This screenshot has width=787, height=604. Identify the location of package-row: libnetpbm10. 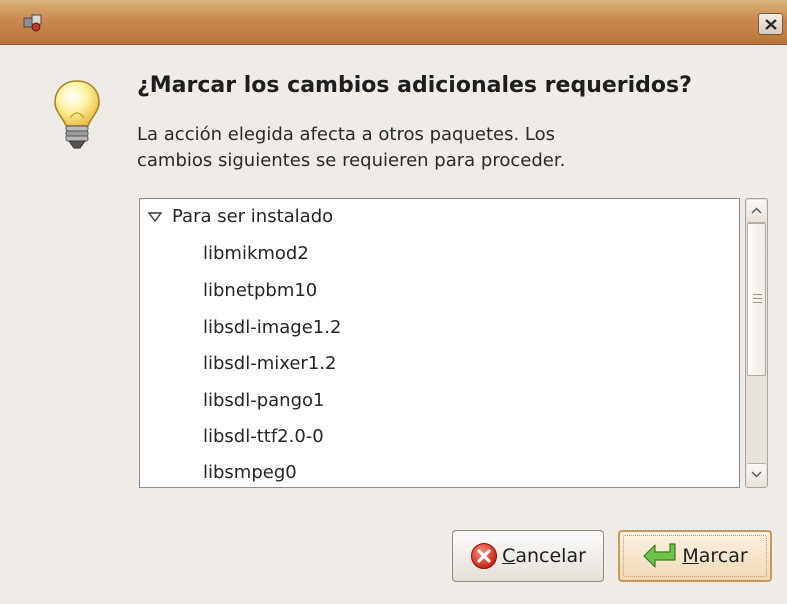
(260, 291).